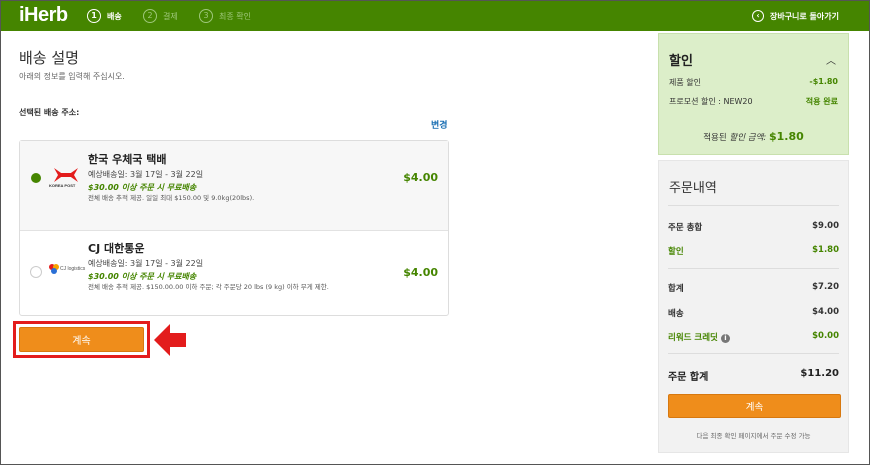 The image size is (870, 465). Describe the element at coordinates (36, 178) in the screenshot. I see `radio-selected` at that location.